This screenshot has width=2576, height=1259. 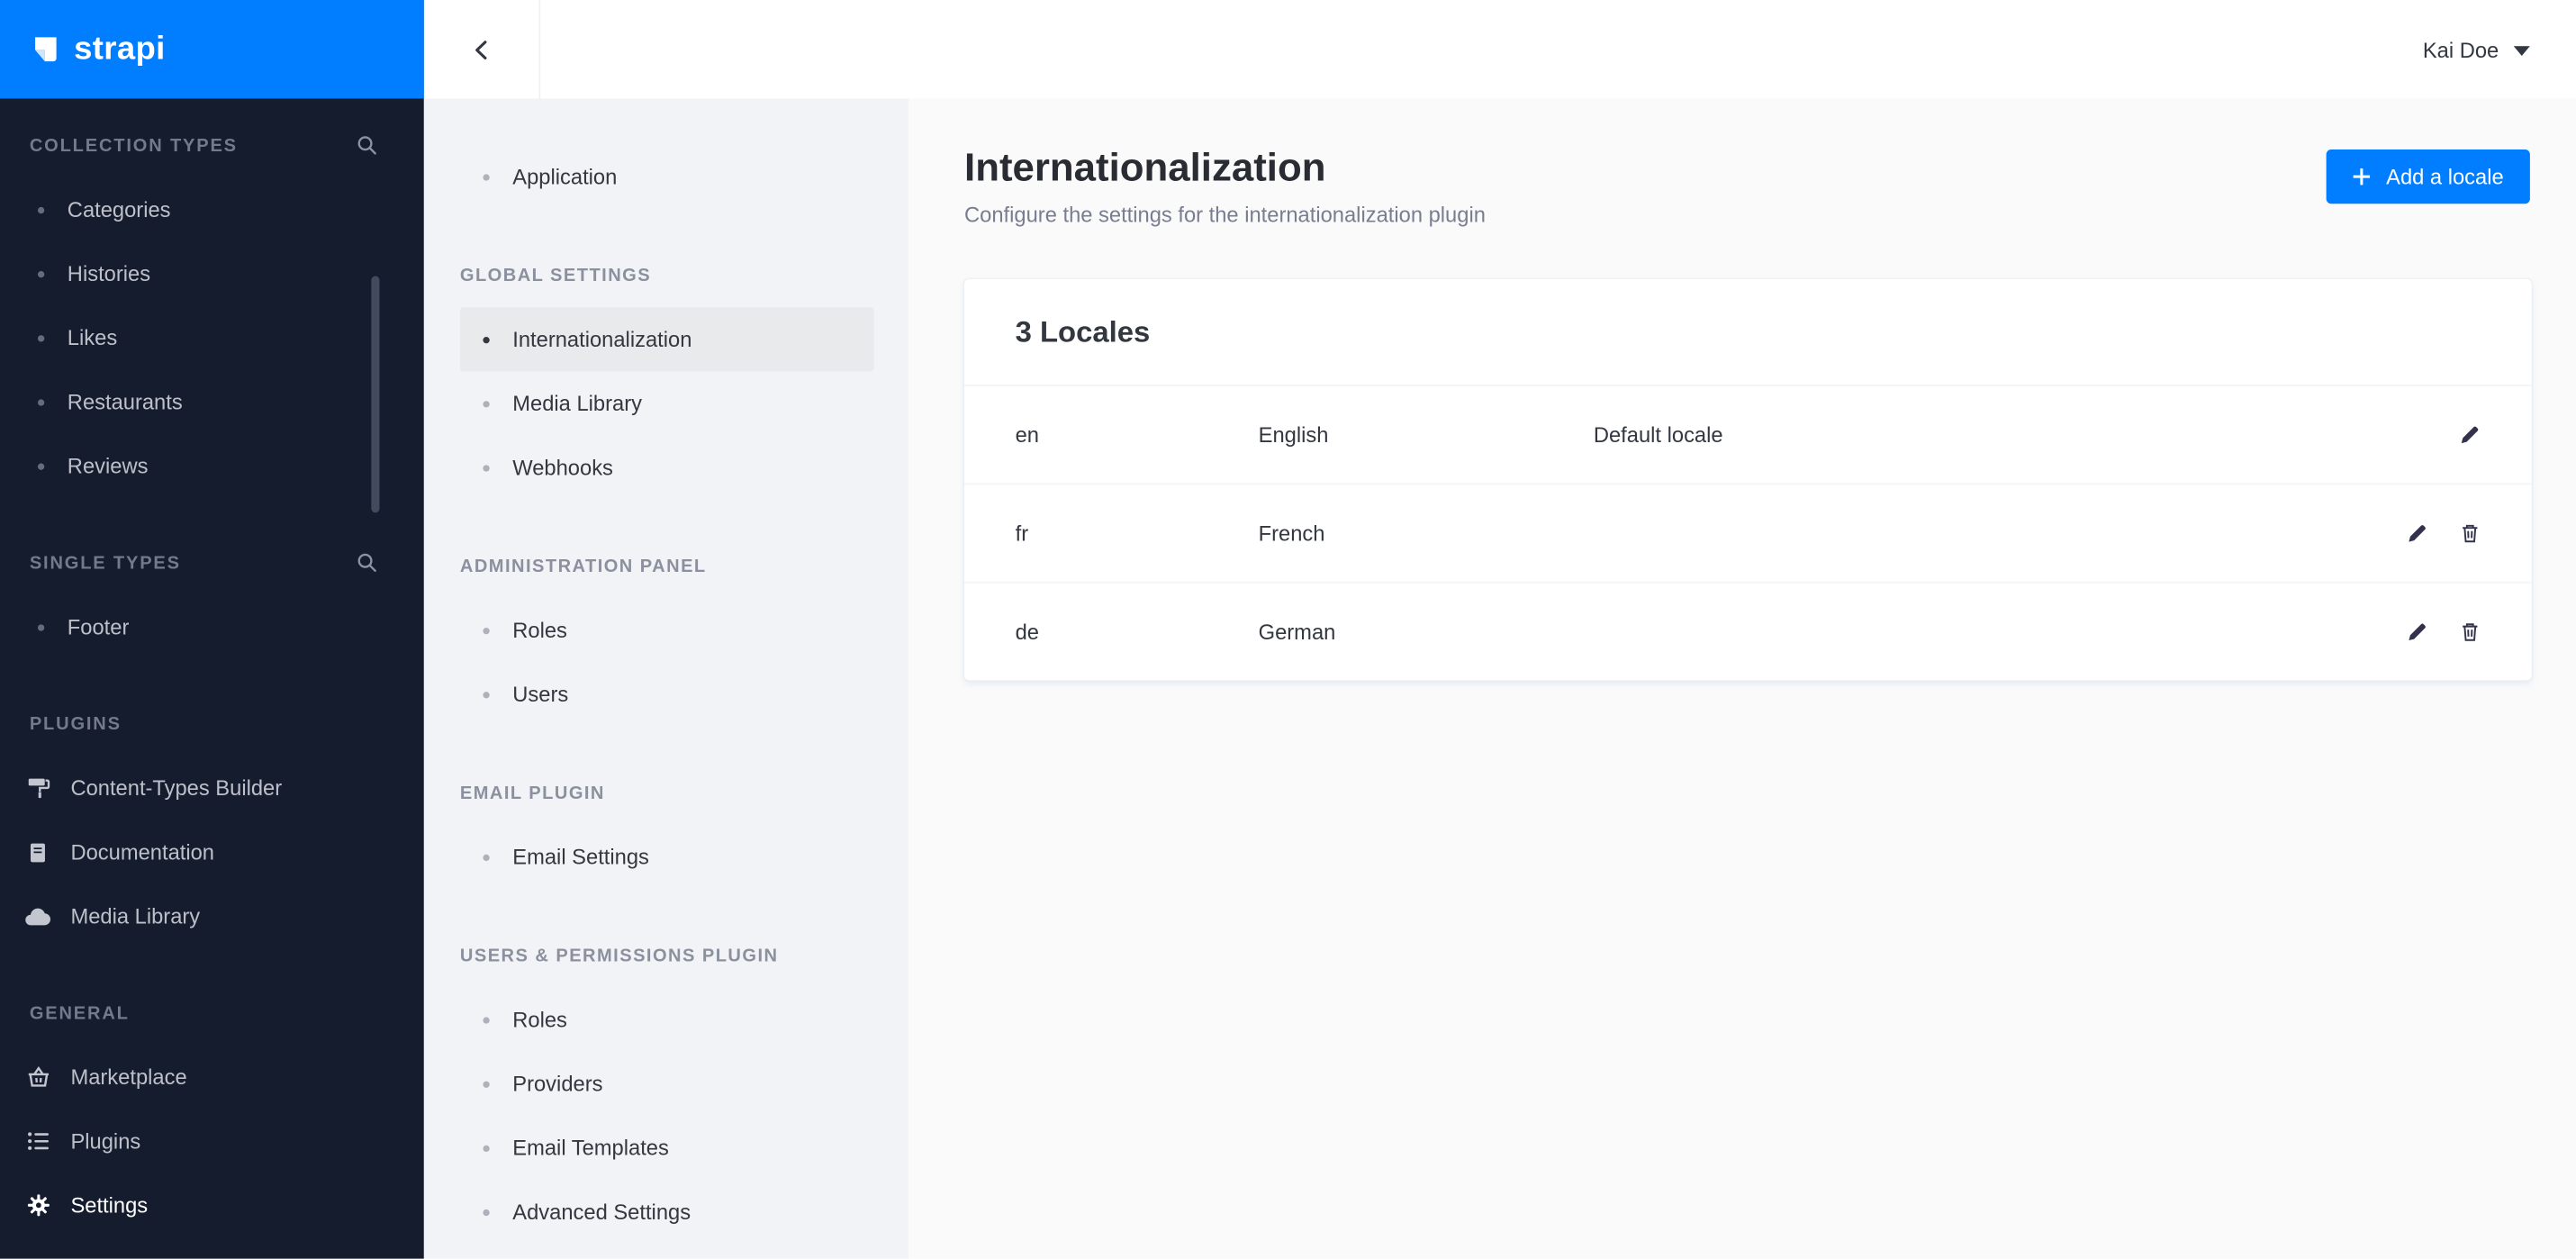 I want to click on sidebar-item-label: Documentation, so click(x=142, y=852).